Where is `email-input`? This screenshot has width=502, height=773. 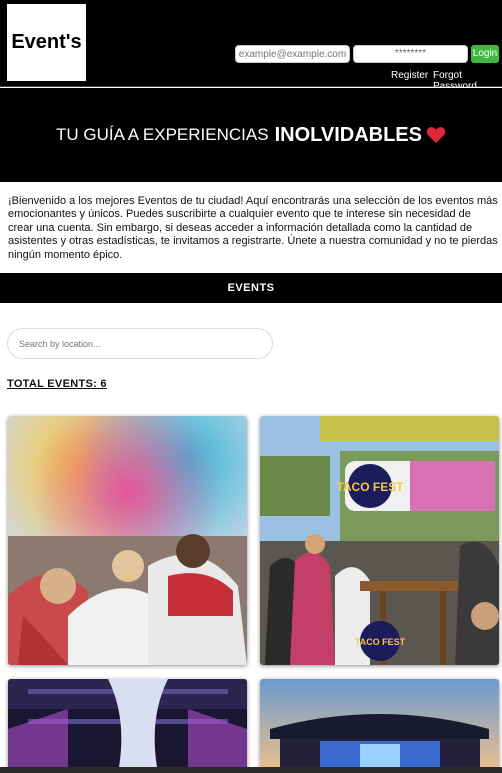
email-input is located at coordinates (292, 54).